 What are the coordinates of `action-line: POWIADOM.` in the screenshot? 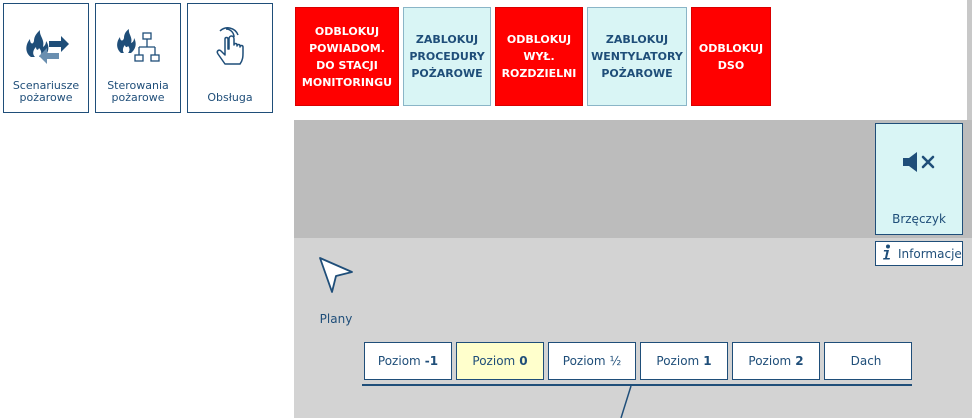 It's located at (347, 48).